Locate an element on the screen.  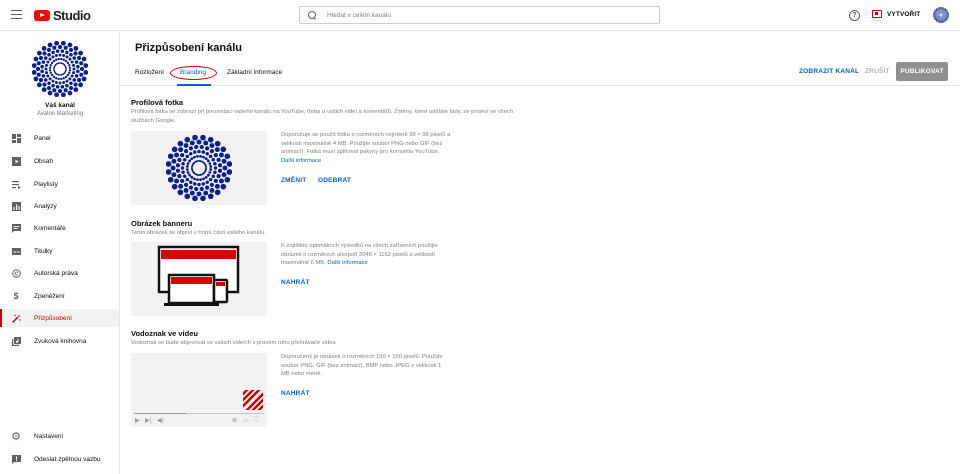
view-channel-button: ZOBRAZIT KANÁL is located at coordinates (829, 71).